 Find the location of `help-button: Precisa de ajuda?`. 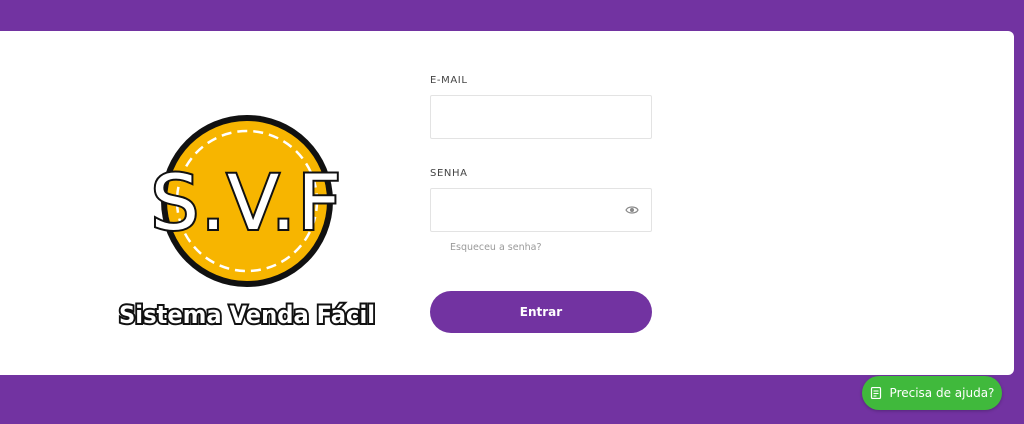

help-button: Precisa de ajuda? is located at coordinates (932, 393).